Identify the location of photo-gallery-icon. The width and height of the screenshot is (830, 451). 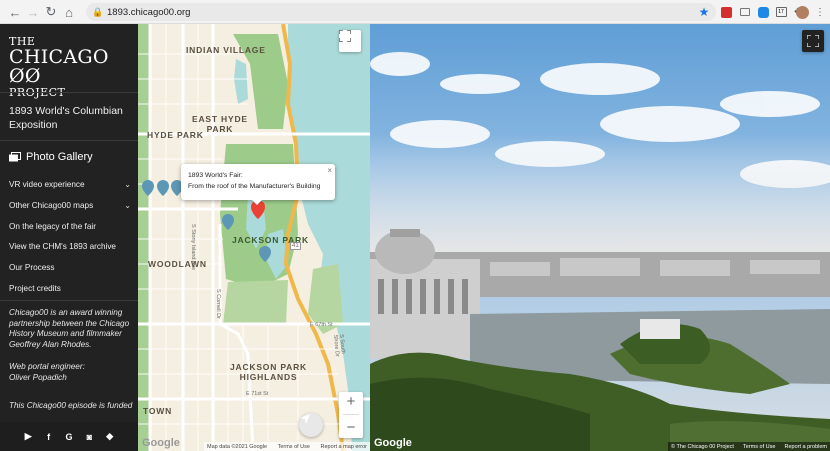
(15, 157).